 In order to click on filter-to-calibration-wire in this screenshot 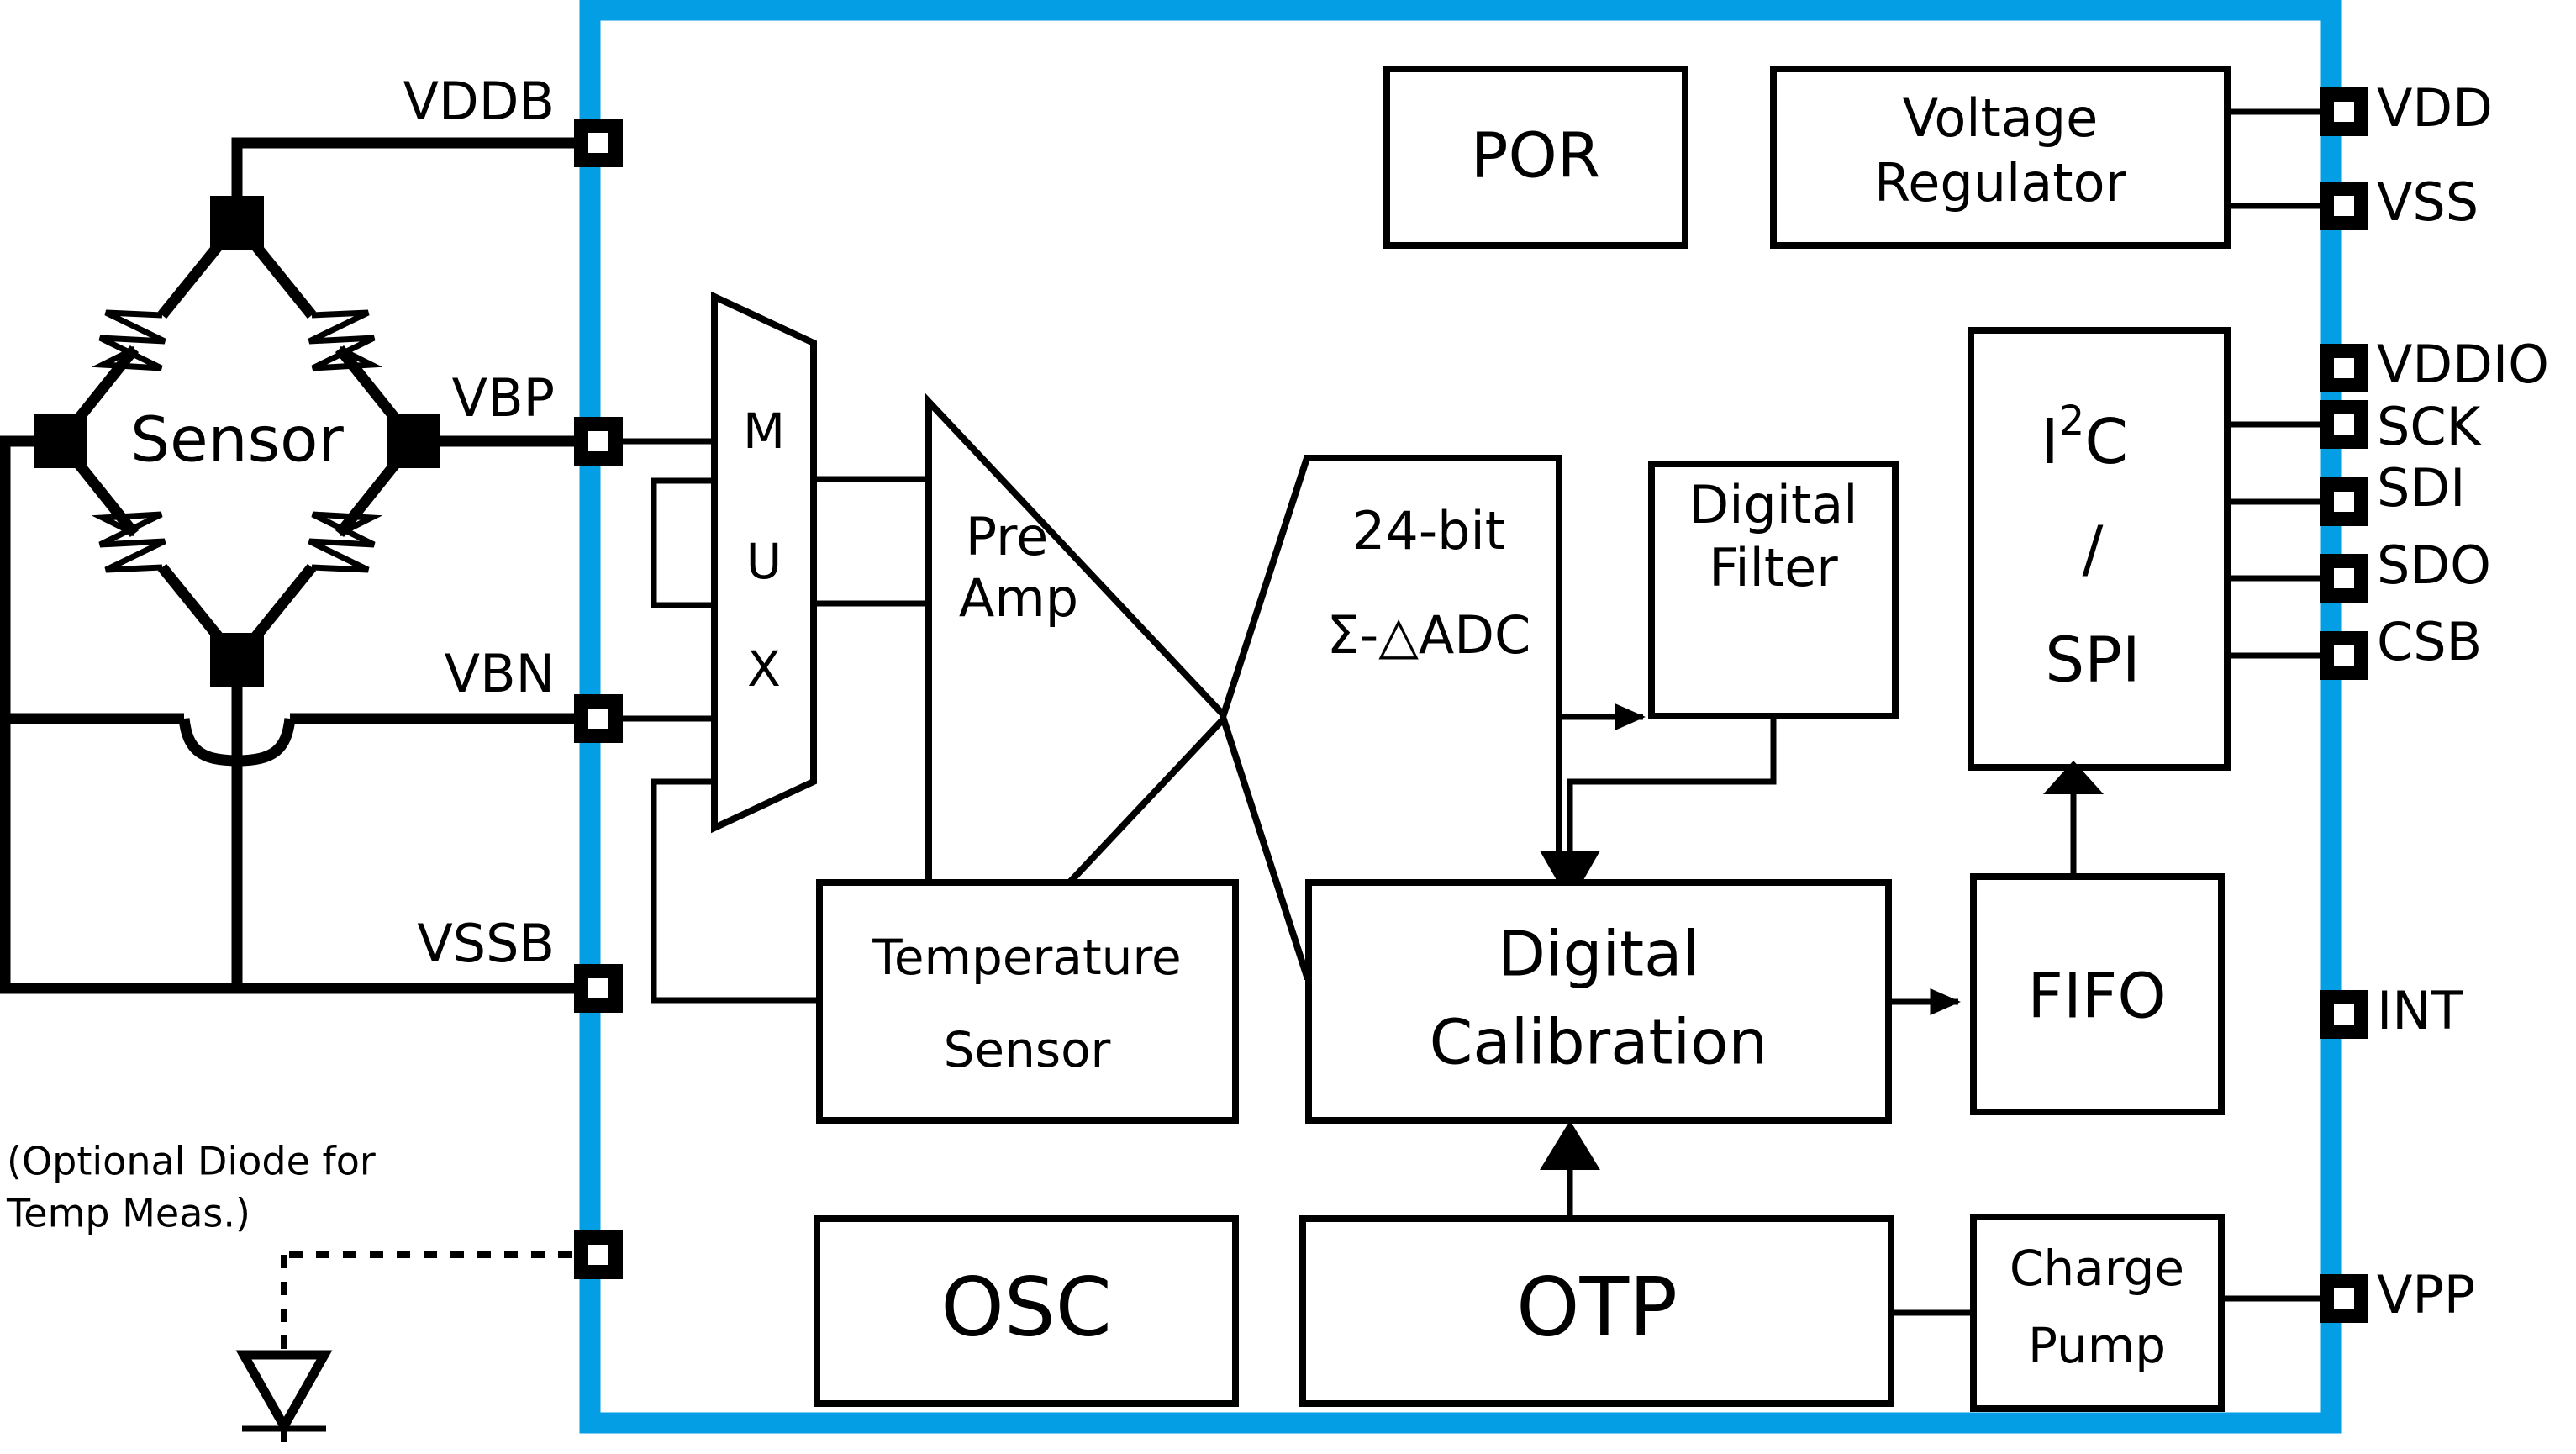, I will do `click(1672, 786)`.